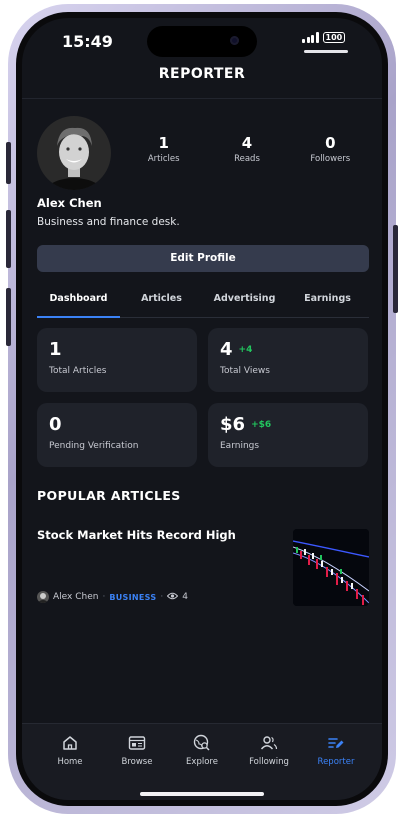 The image size is (404, 818). Describe the element at coordinates (117, 435) in the screenshot. I see `stat-card-pending-verification: 0 Pending Verification` at that location.